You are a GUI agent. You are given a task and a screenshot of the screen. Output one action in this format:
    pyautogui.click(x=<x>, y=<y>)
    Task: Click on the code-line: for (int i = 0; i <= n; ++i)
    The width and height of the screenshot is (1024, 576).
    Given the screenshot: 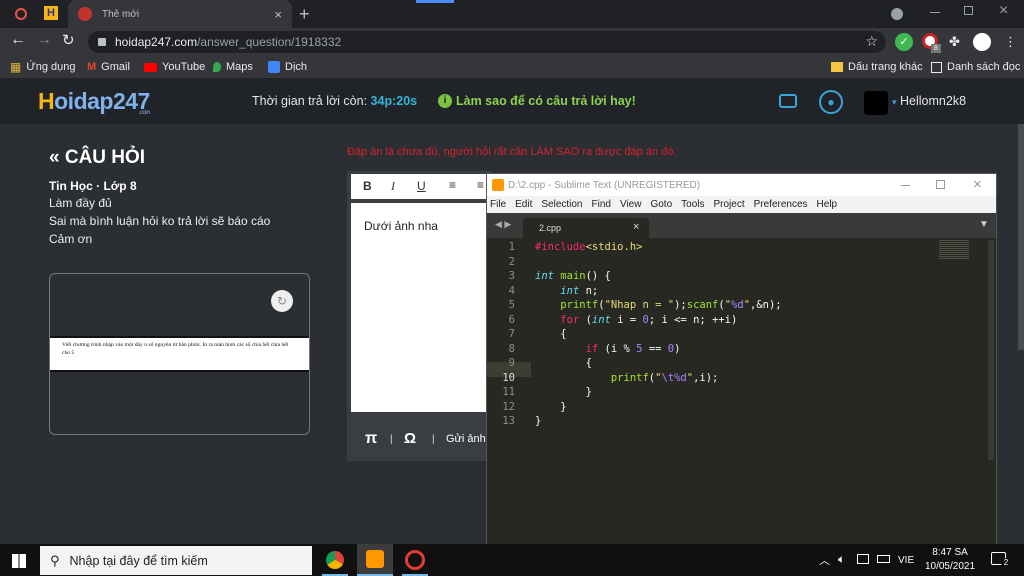 What is the action you would take?
    pyautogui.click(x=649, y=319)
    